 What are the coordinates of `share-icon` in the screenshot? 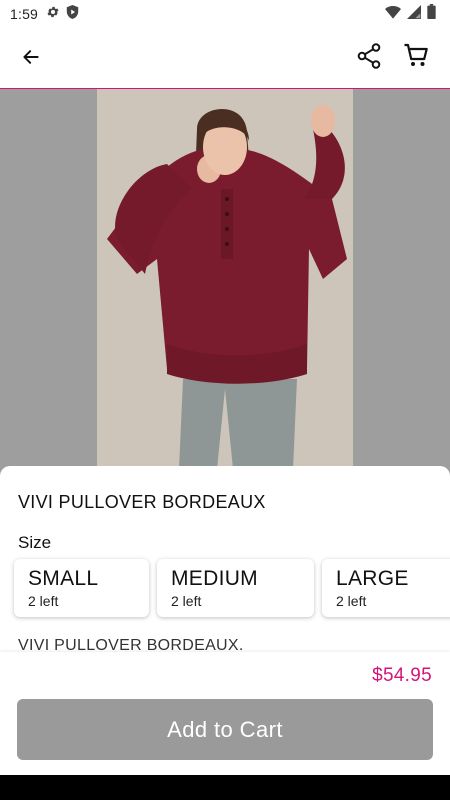 It's located at (369, 58).